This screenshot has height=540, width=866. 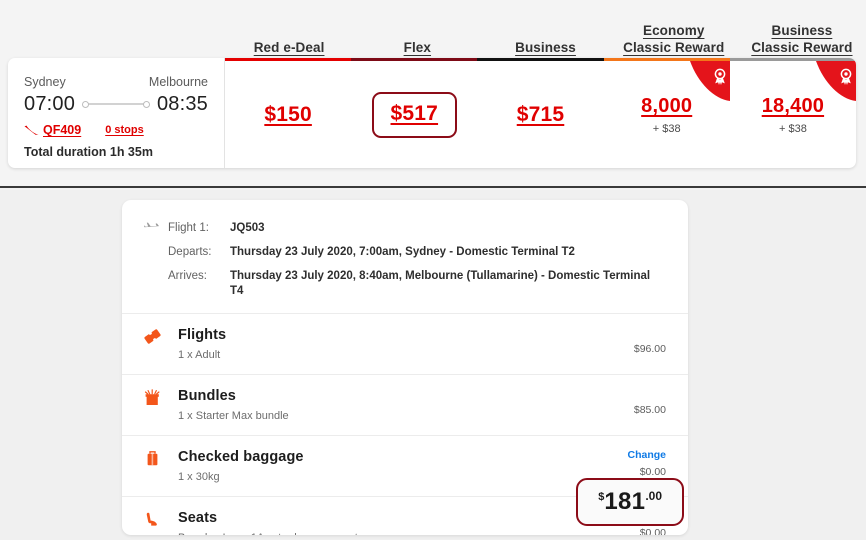 I want to click on award-ribbon-icon, so click(x=709, y=81).